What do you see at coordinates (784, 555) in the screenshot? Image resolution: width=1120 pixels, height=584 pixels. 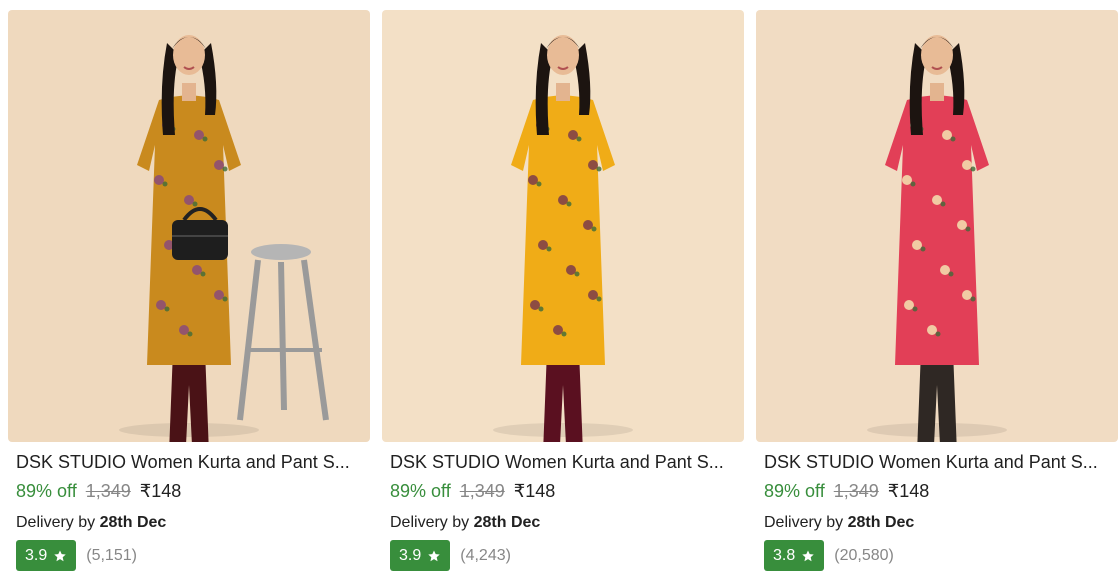 I see `rating-value: 3.8` at bounding box center [784, 555].